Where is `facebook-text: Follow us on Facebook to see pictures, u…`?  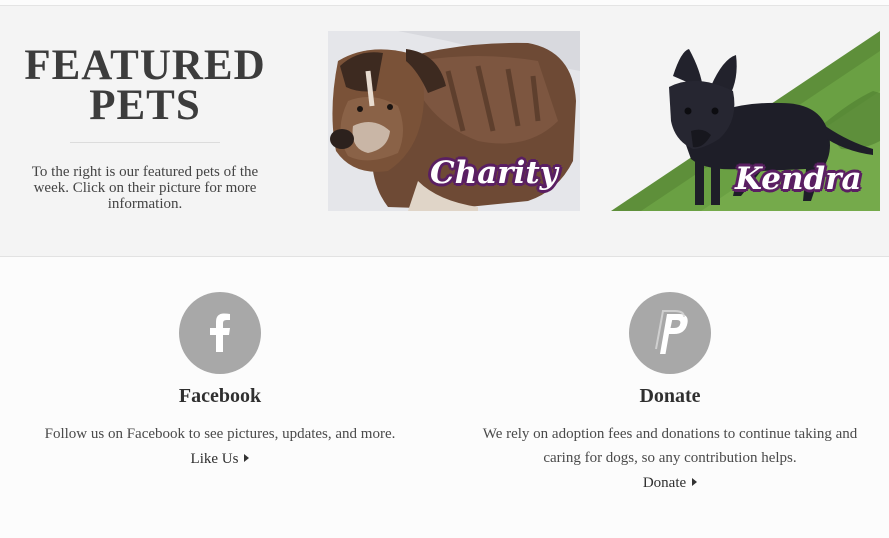 facebook-text: Follow us on Facebook to see pictures, u… is located at coordinates (220, 434).